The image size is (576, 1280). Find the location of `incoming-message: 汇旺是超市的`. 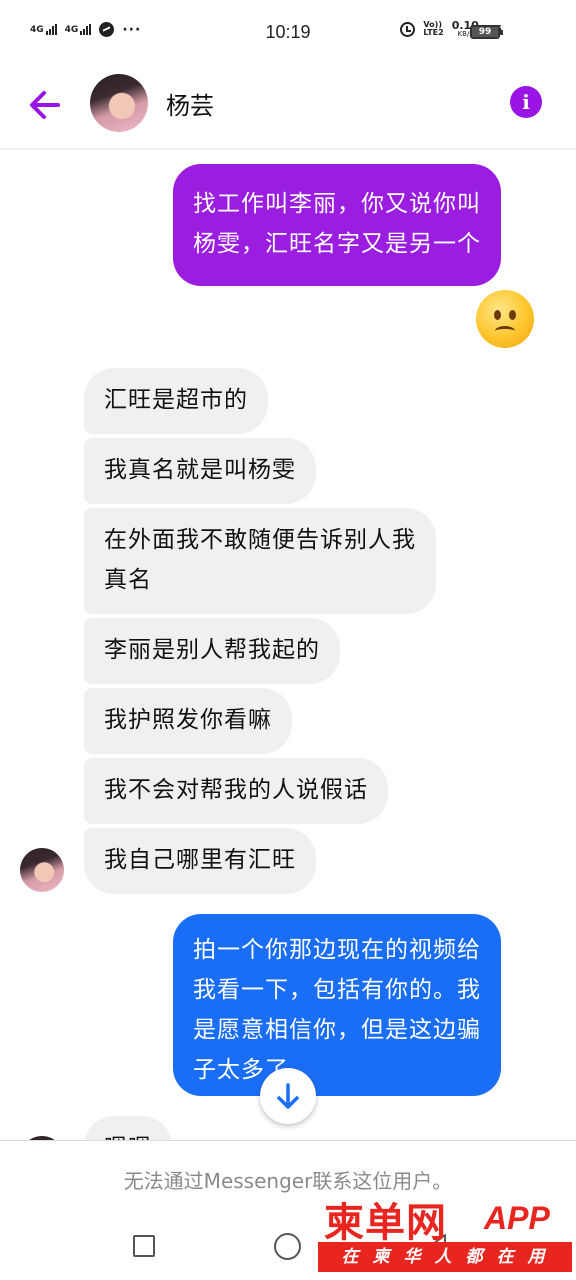

incoming-message: 汇旺是超市的 is located at coordinates (176, 401).